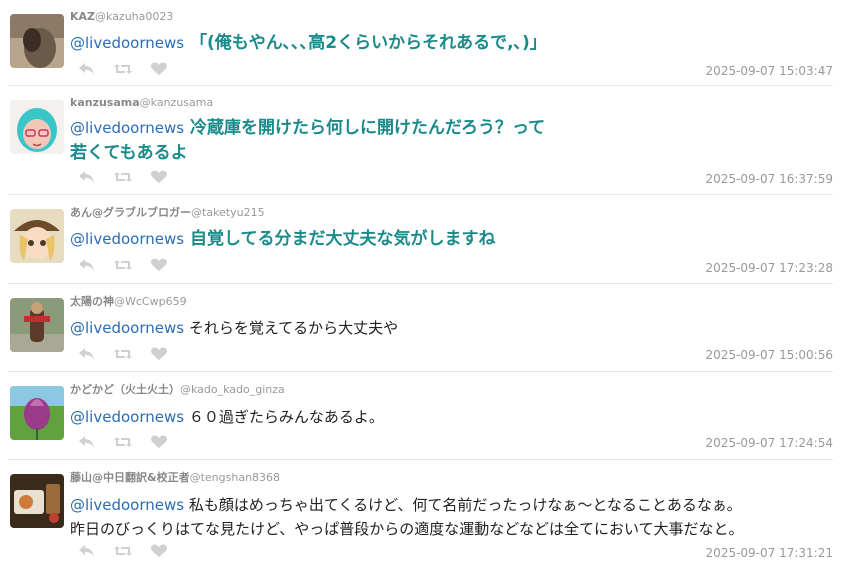  Describe the element at coordinates (134, 16) in the screenshot. I see `screen-name: @kazuha0023` at that location.